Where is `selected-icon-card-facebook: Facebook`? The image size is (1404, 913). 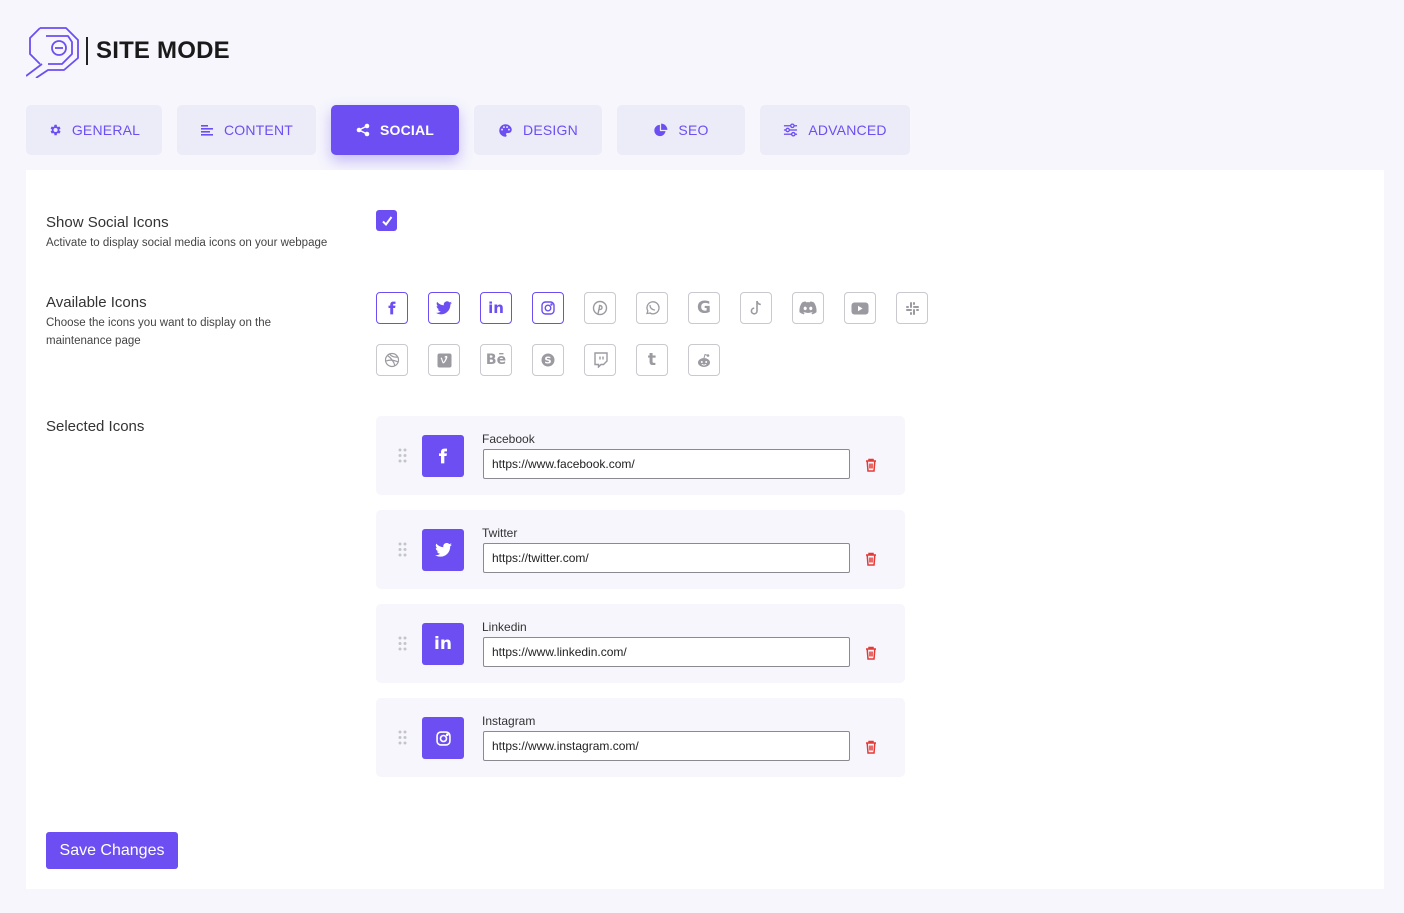
selected-icon-card-facebook: Facebook is located at coordinates (640, 455).